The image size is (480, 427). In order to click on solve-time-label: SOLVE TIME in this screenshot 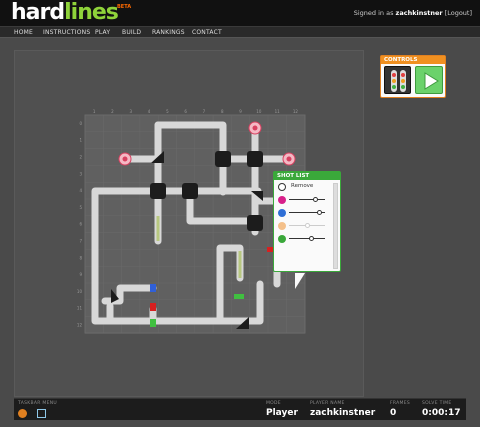, I will do `click(437, 403)`.